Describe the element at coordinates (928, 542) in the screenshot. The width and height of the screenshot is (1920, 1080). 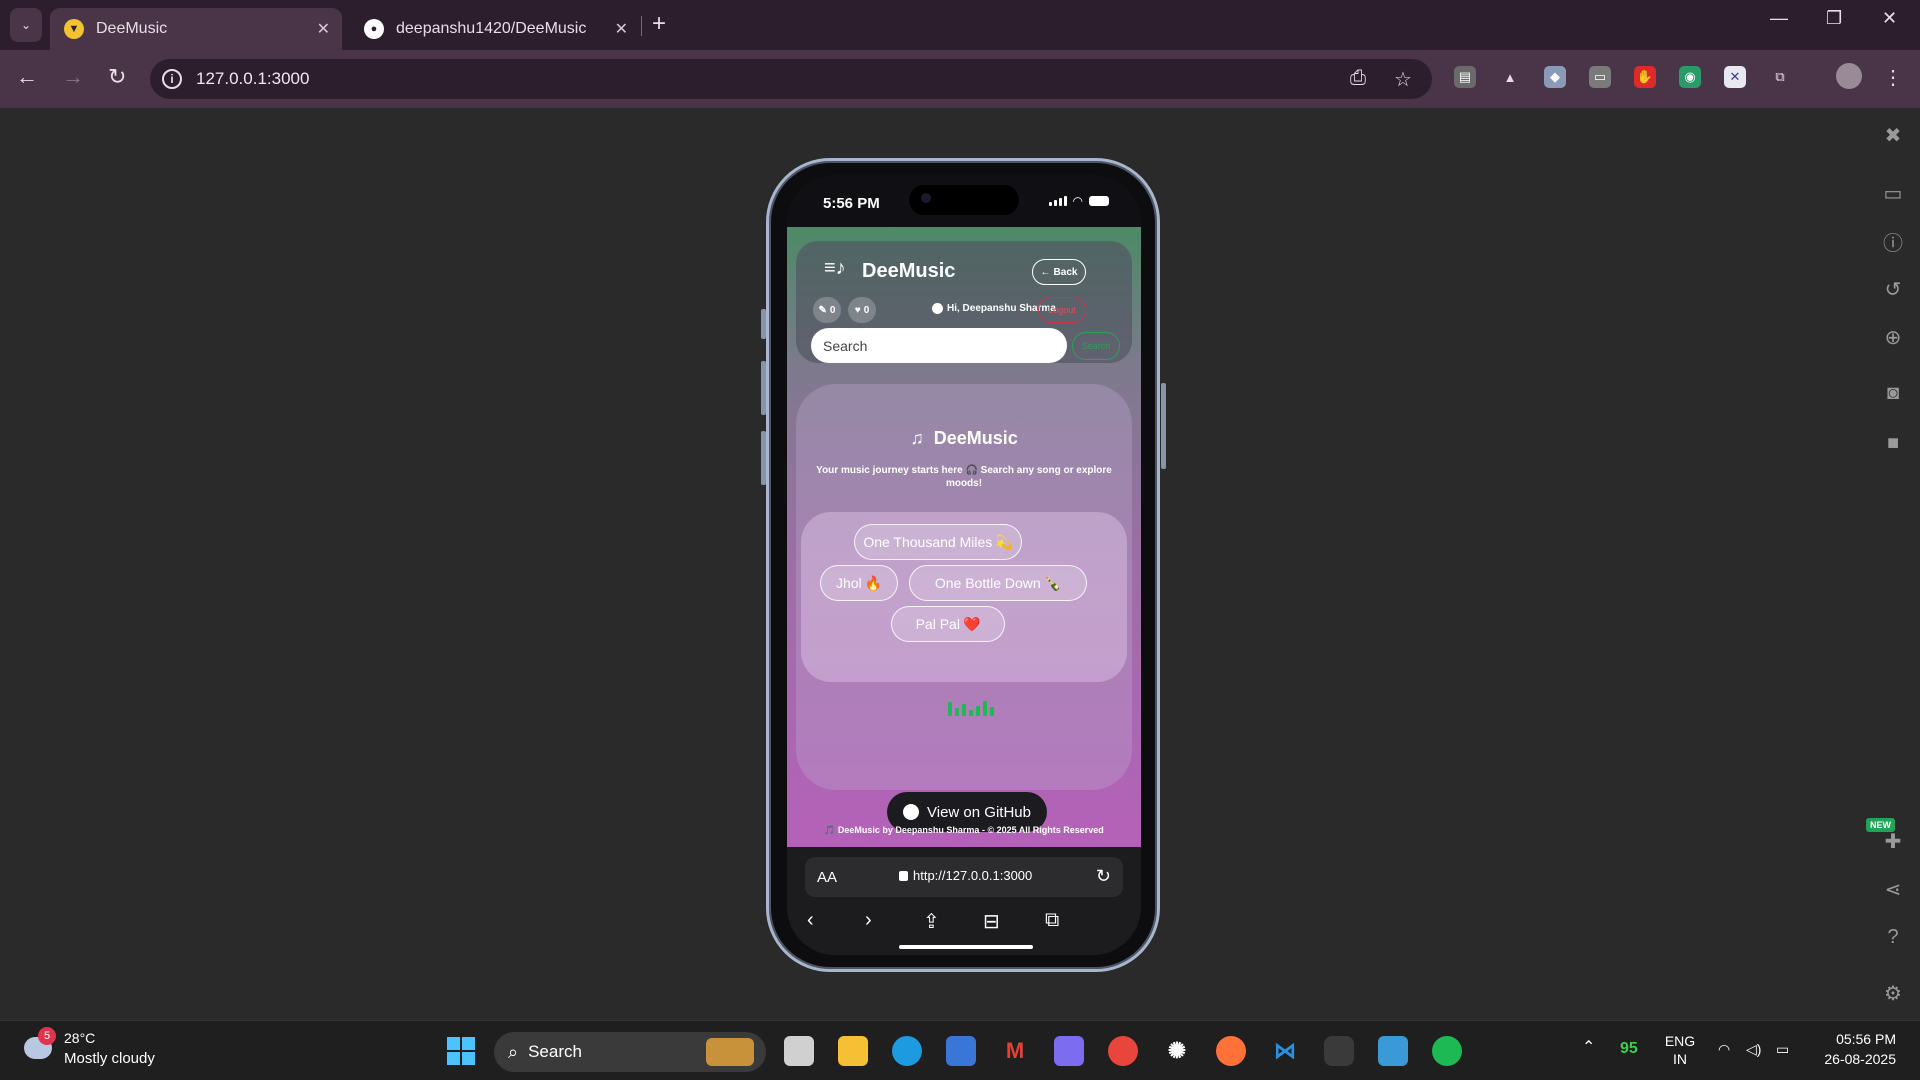
I see `song-chip-label: One Thousand Miles` at that location.